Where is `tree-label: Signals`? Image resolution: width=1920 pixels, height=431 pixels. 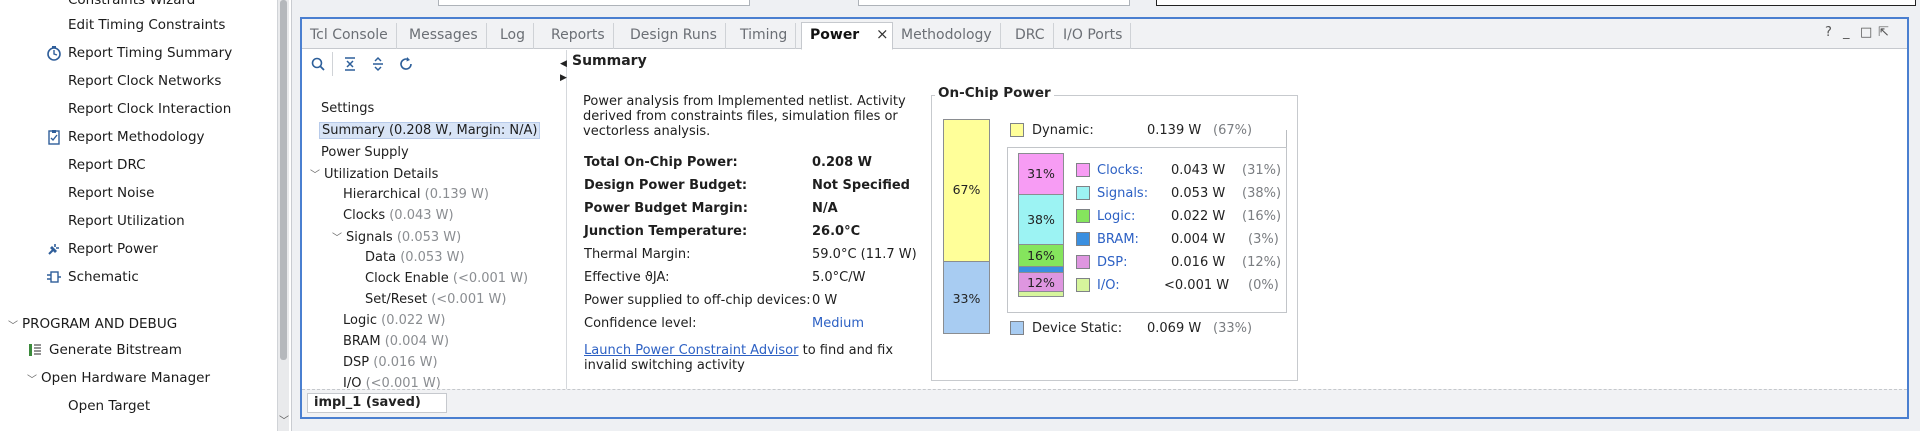 tree-label: Signals is located at coordinates (369, 237).